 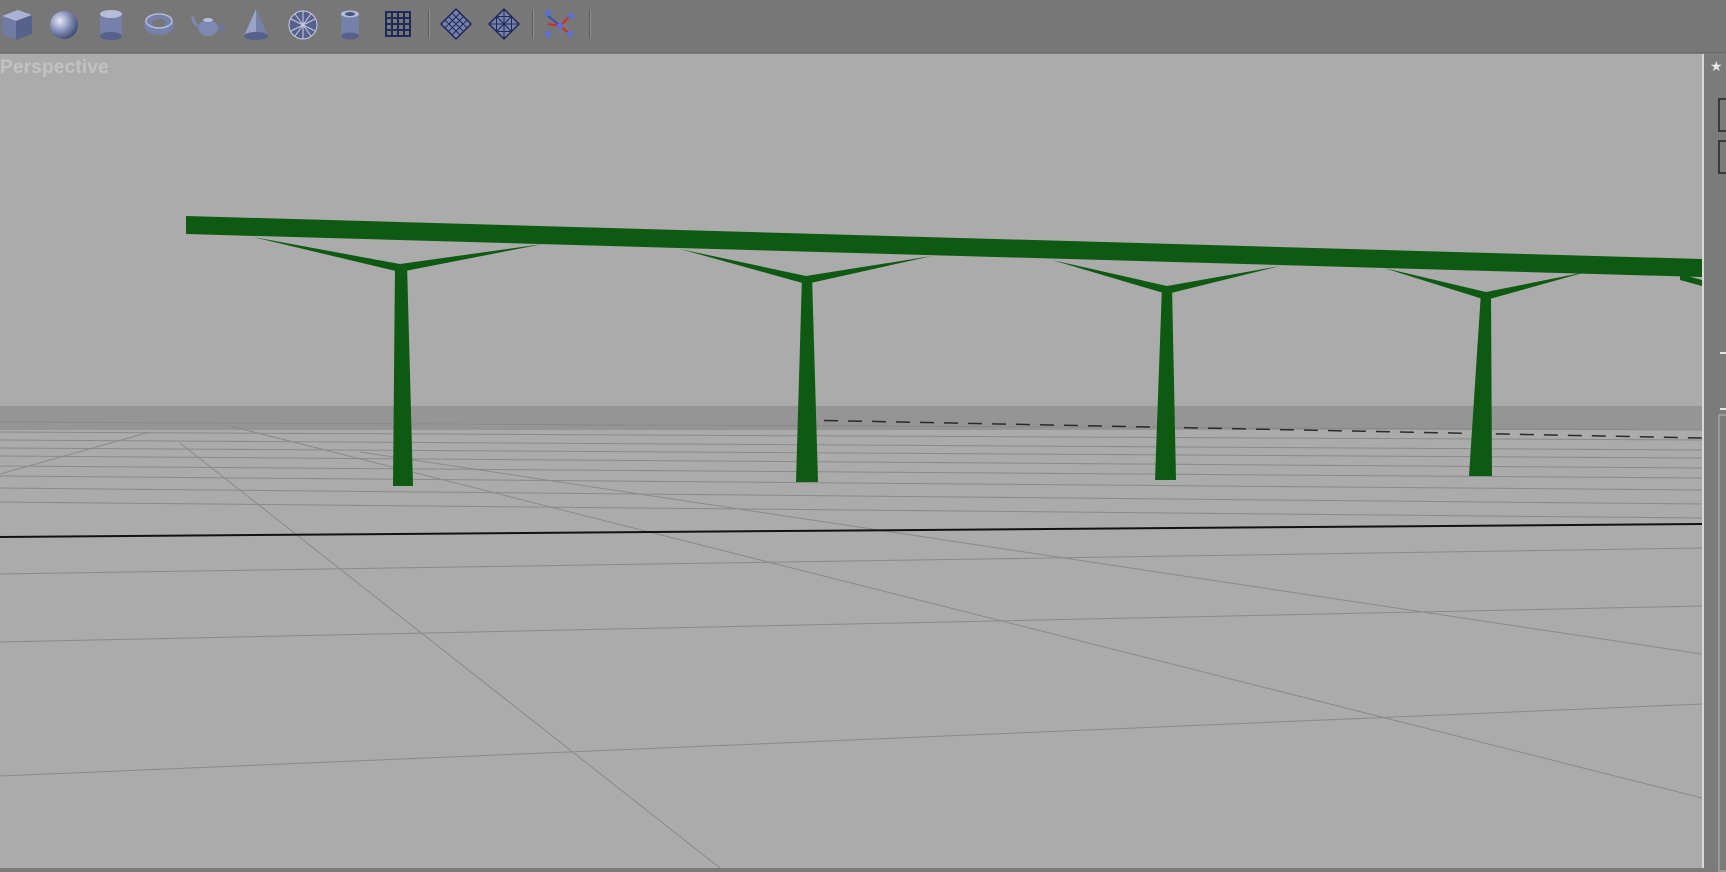 I want to click on plane-grid-icon, so click(x=398, y=24).